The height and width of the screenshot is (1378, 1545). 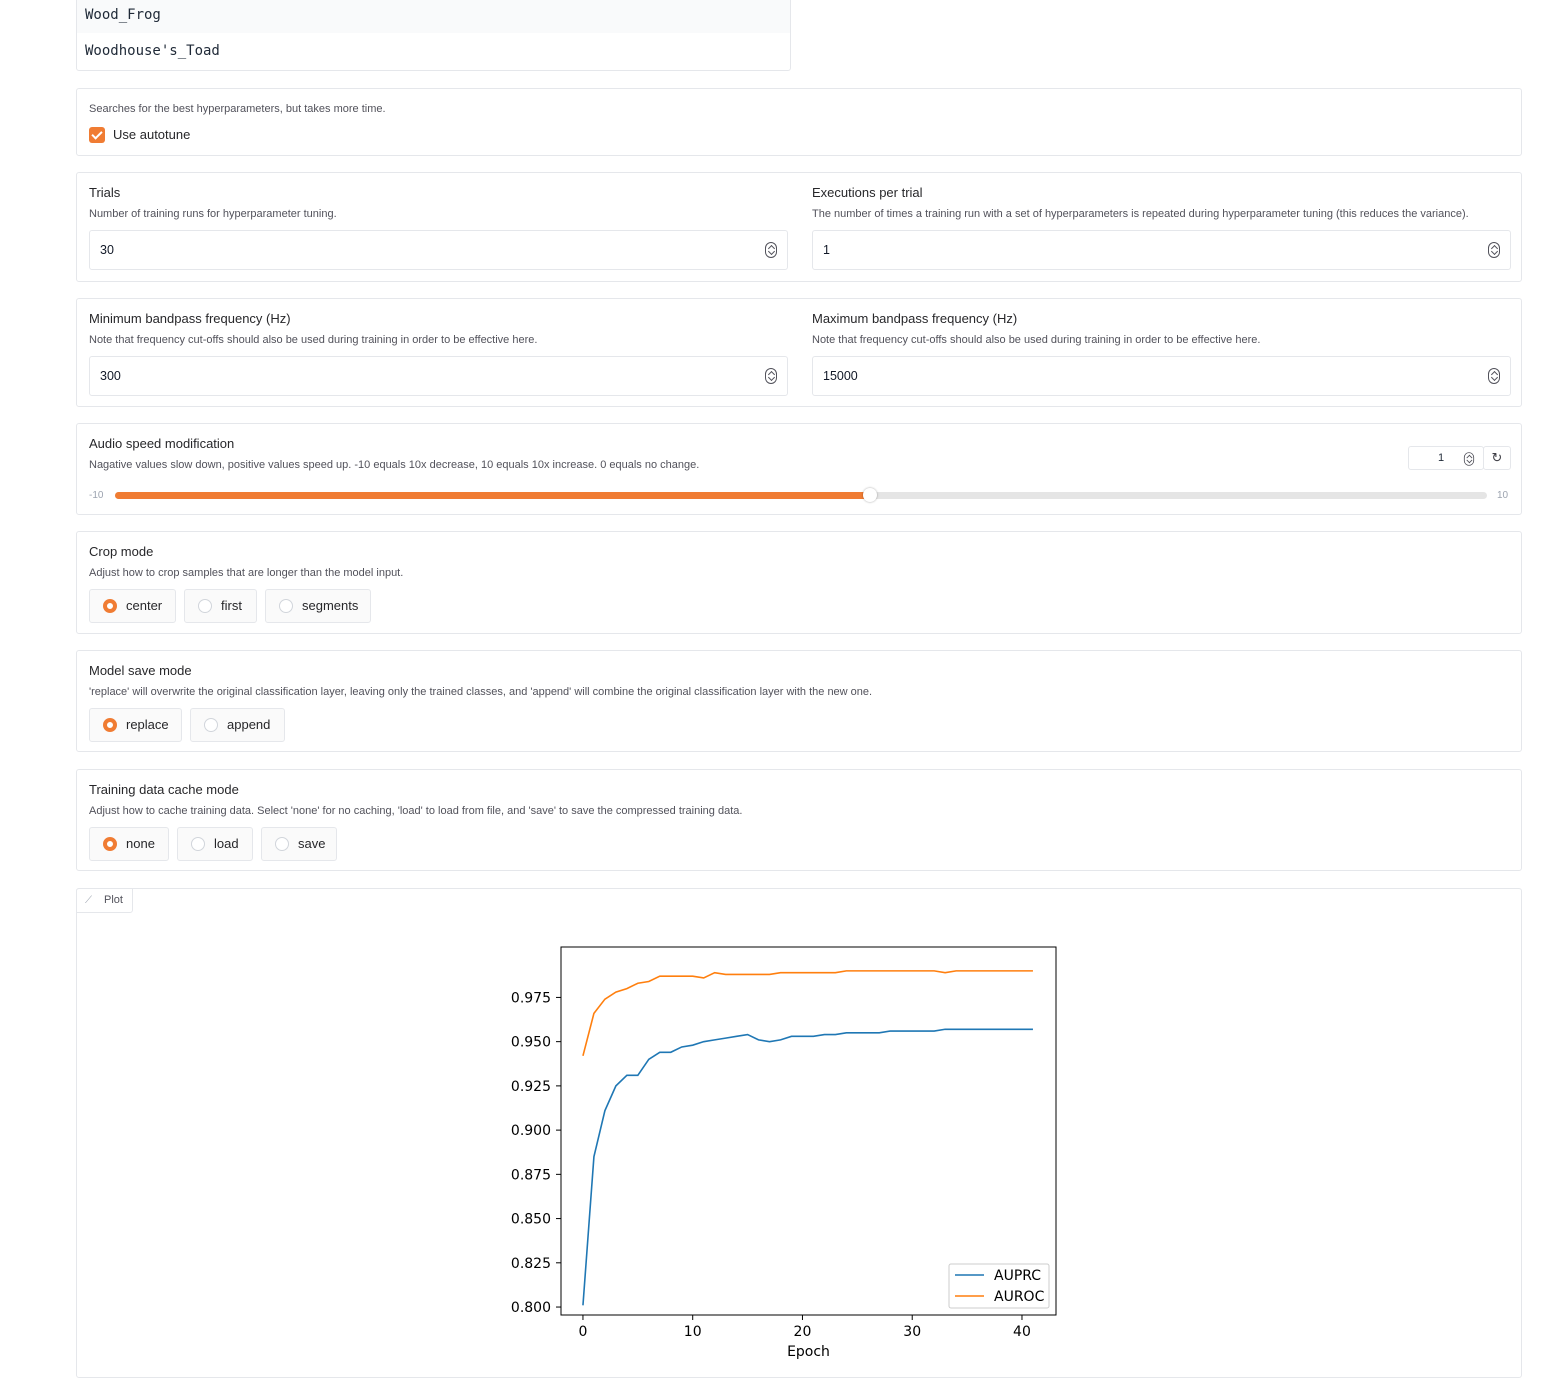 I want to click on x-tick-label: 0, so click(x=582, y=1332).